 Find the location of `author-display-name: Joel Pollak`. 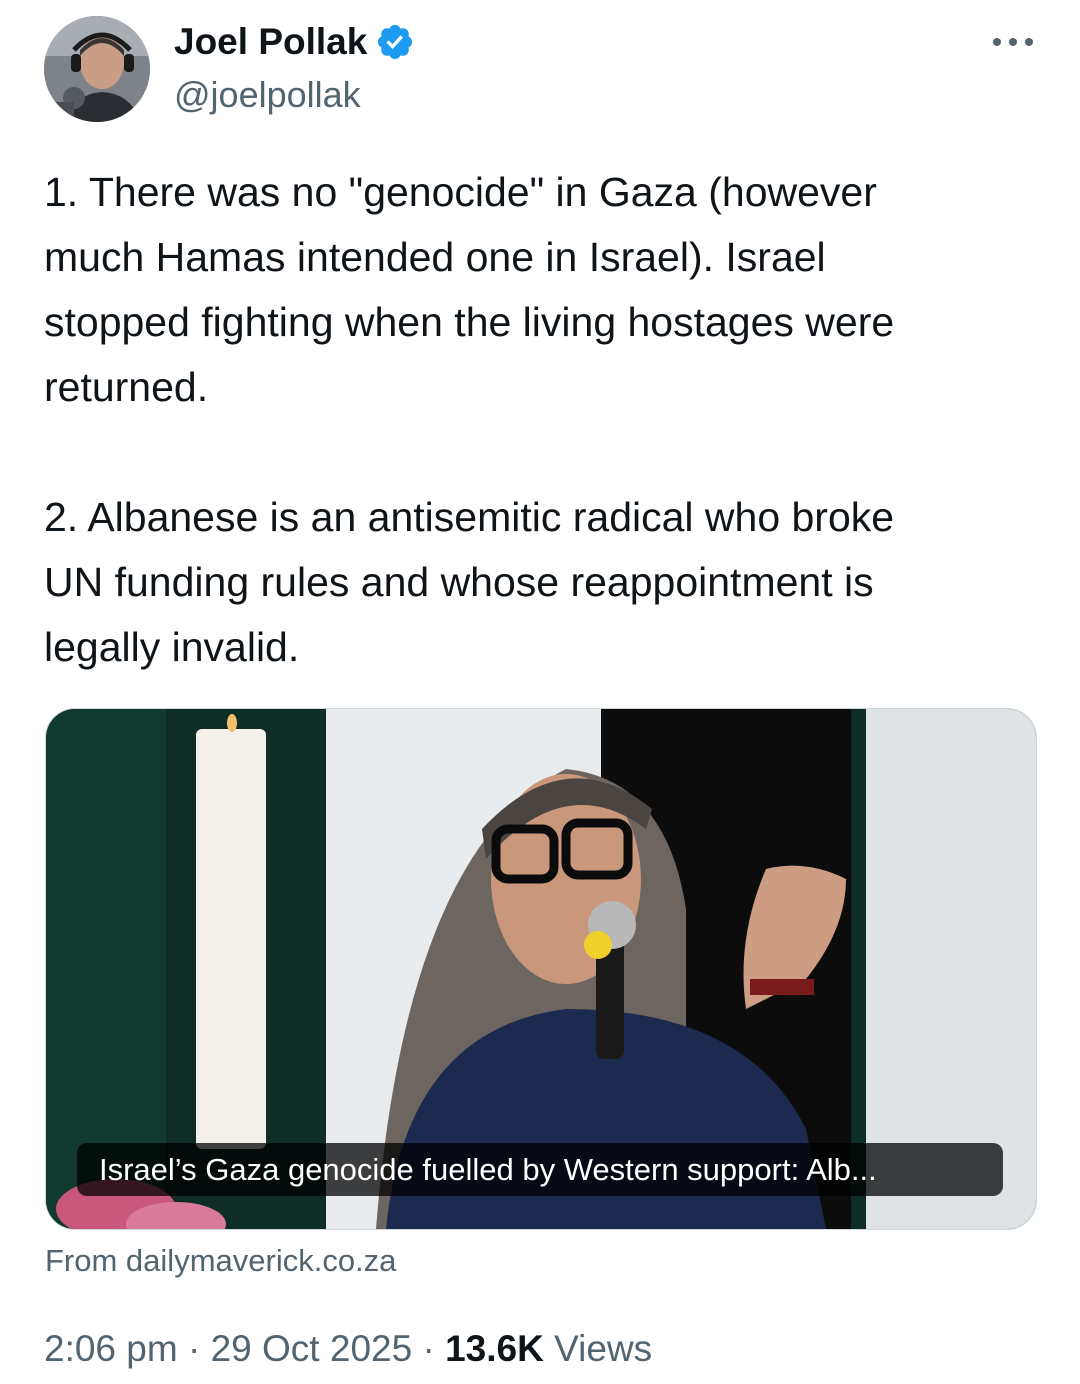

author-display-name: Joel Pollak is located at coordinates (294, 42).